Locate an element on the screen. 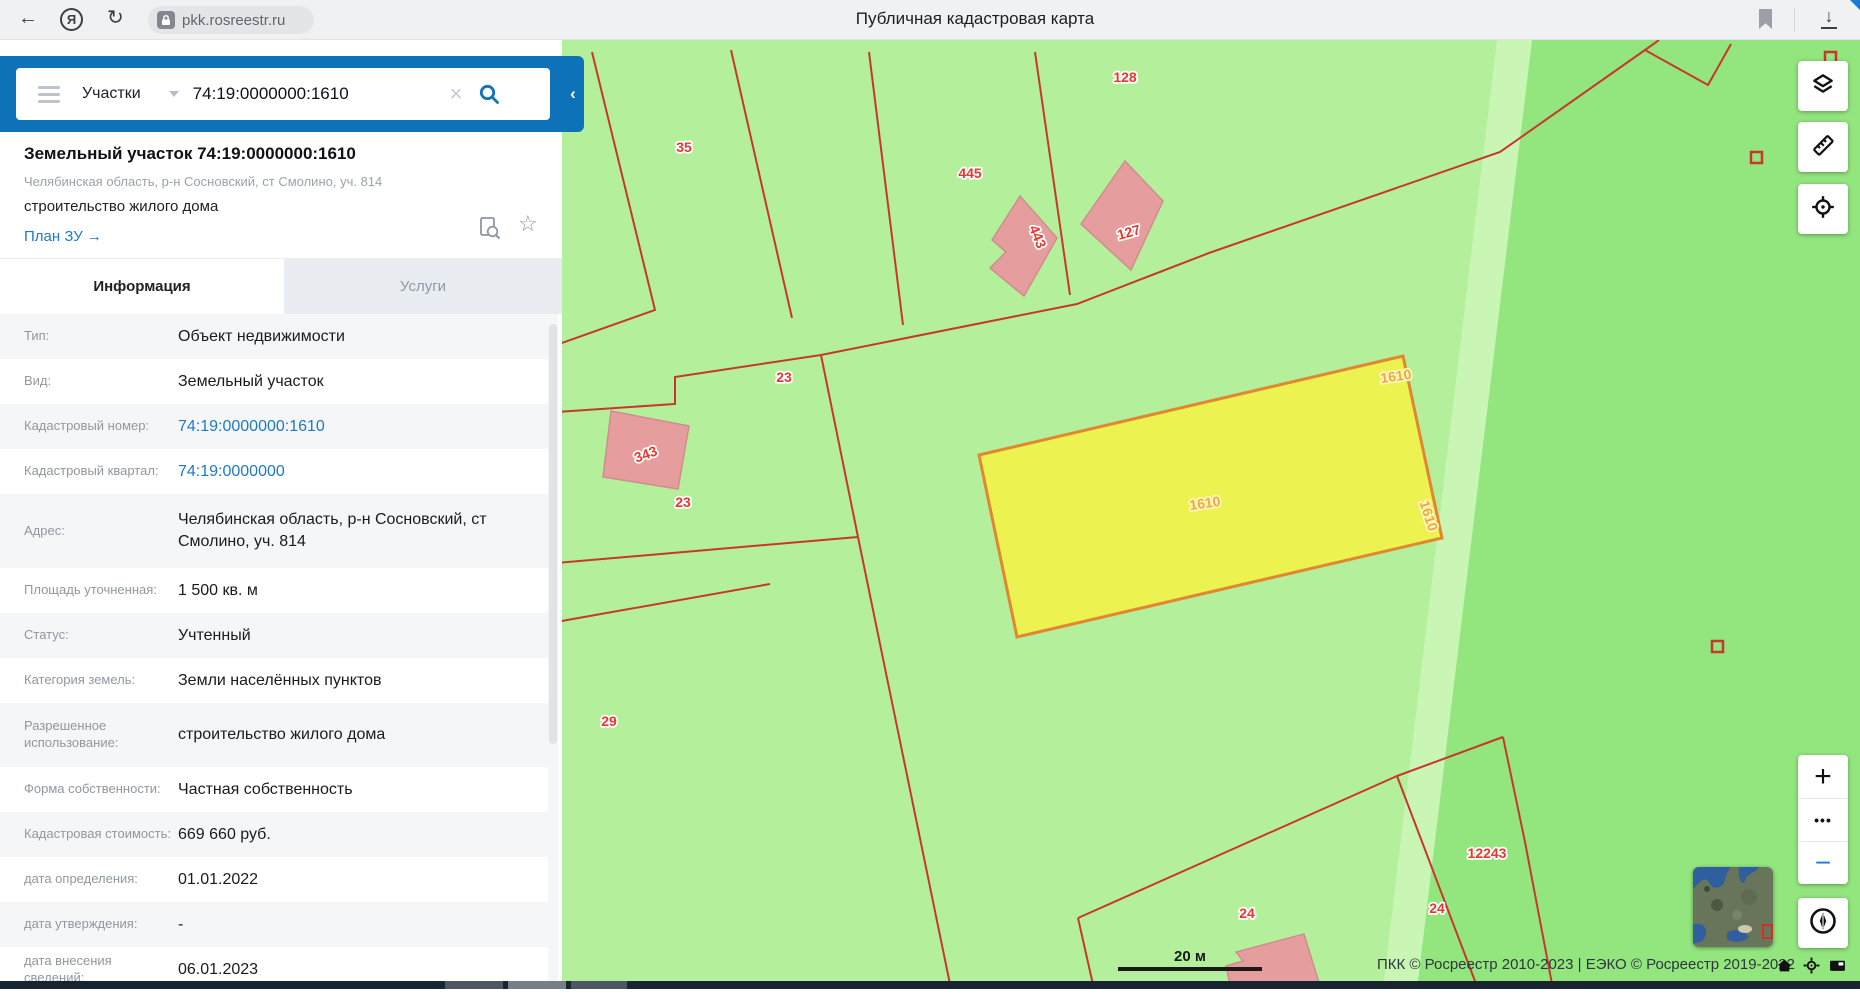  compass-icon is located at coordinates (1823, 923).